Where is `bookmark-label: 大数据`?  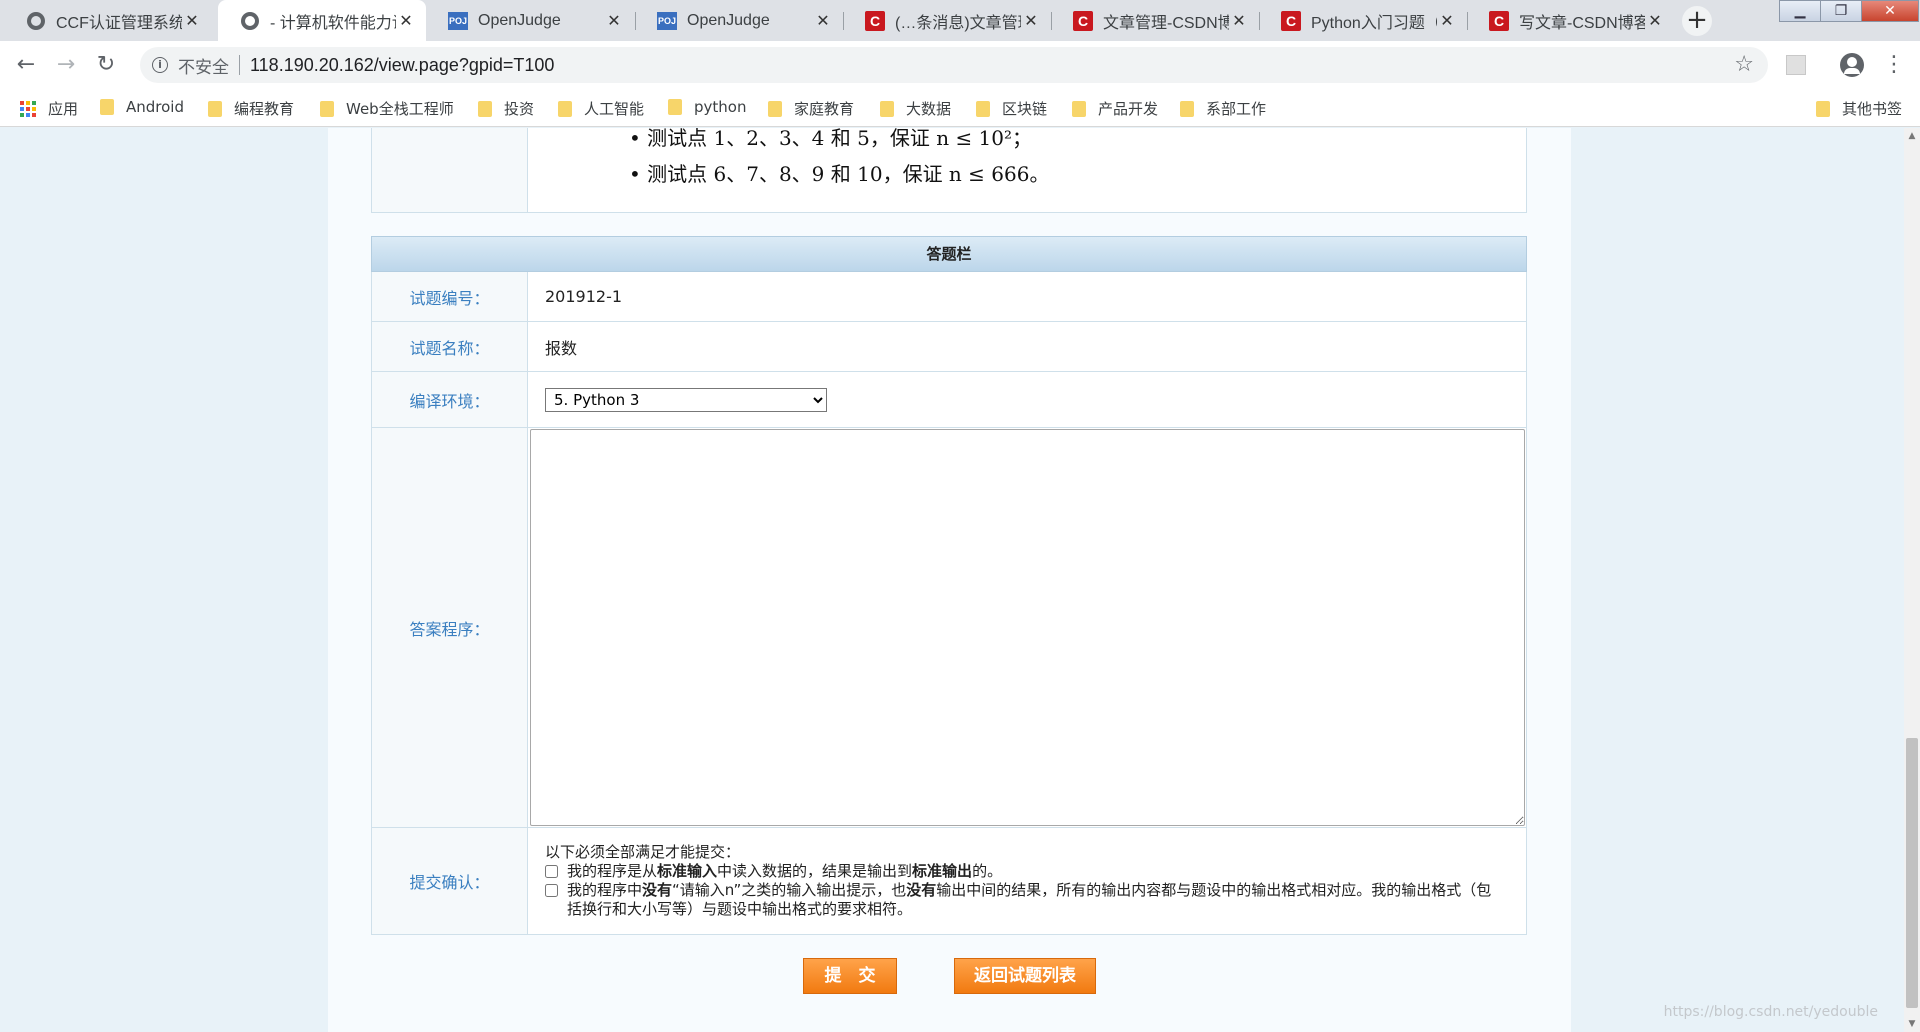
bookmark-label: 大数据 is located at coordinates (929, 109).